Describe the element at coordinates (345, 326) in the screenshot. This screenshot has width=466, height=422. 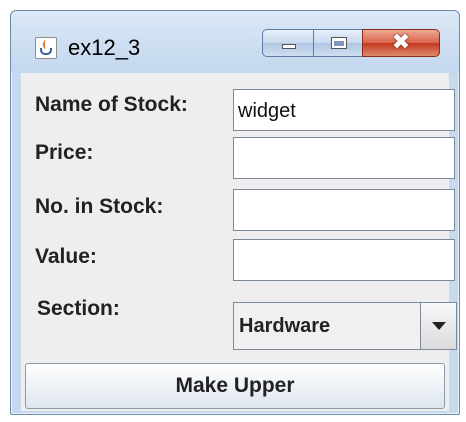
I see `section-dropdown: Hardware` at that location.